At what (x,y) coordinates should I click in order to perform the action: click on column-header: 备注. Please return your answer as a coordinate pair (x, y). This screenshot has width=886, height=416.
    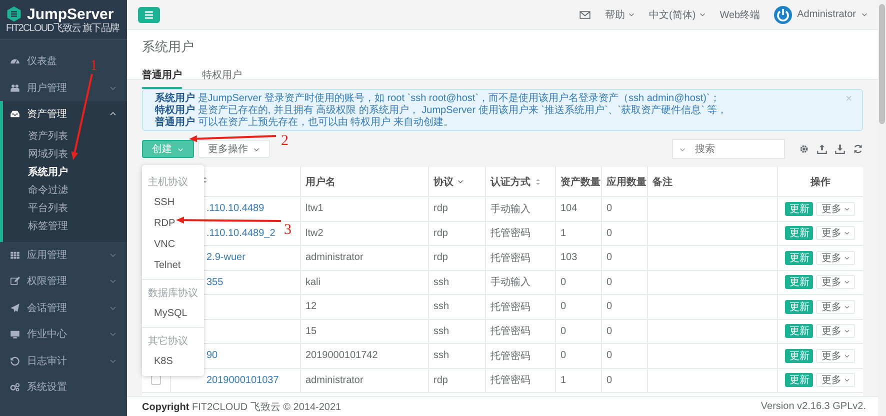
    Looking at the image, I should click on (662, 182).